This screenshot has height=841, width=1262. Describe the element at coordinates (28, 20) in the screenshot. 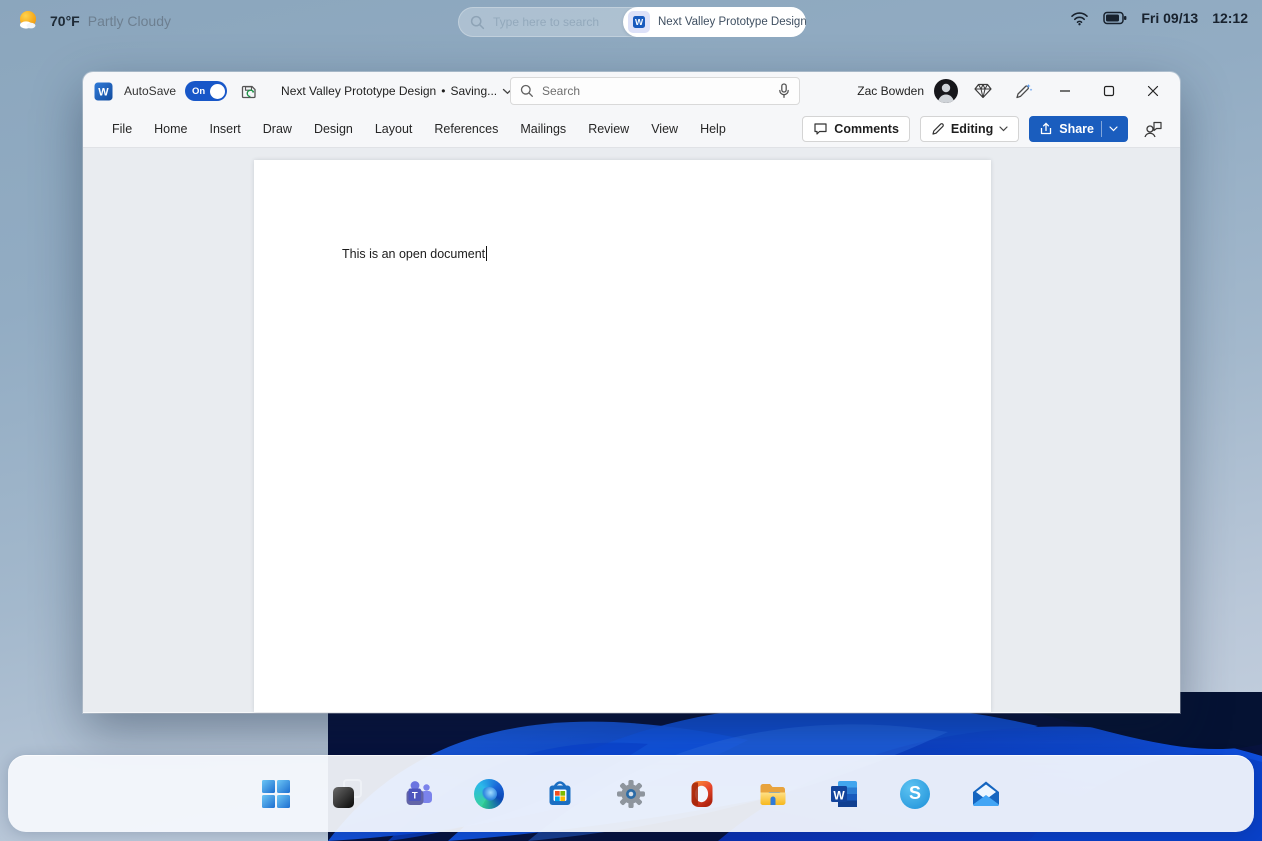

I see `partly-cloudy-icon` at that location.